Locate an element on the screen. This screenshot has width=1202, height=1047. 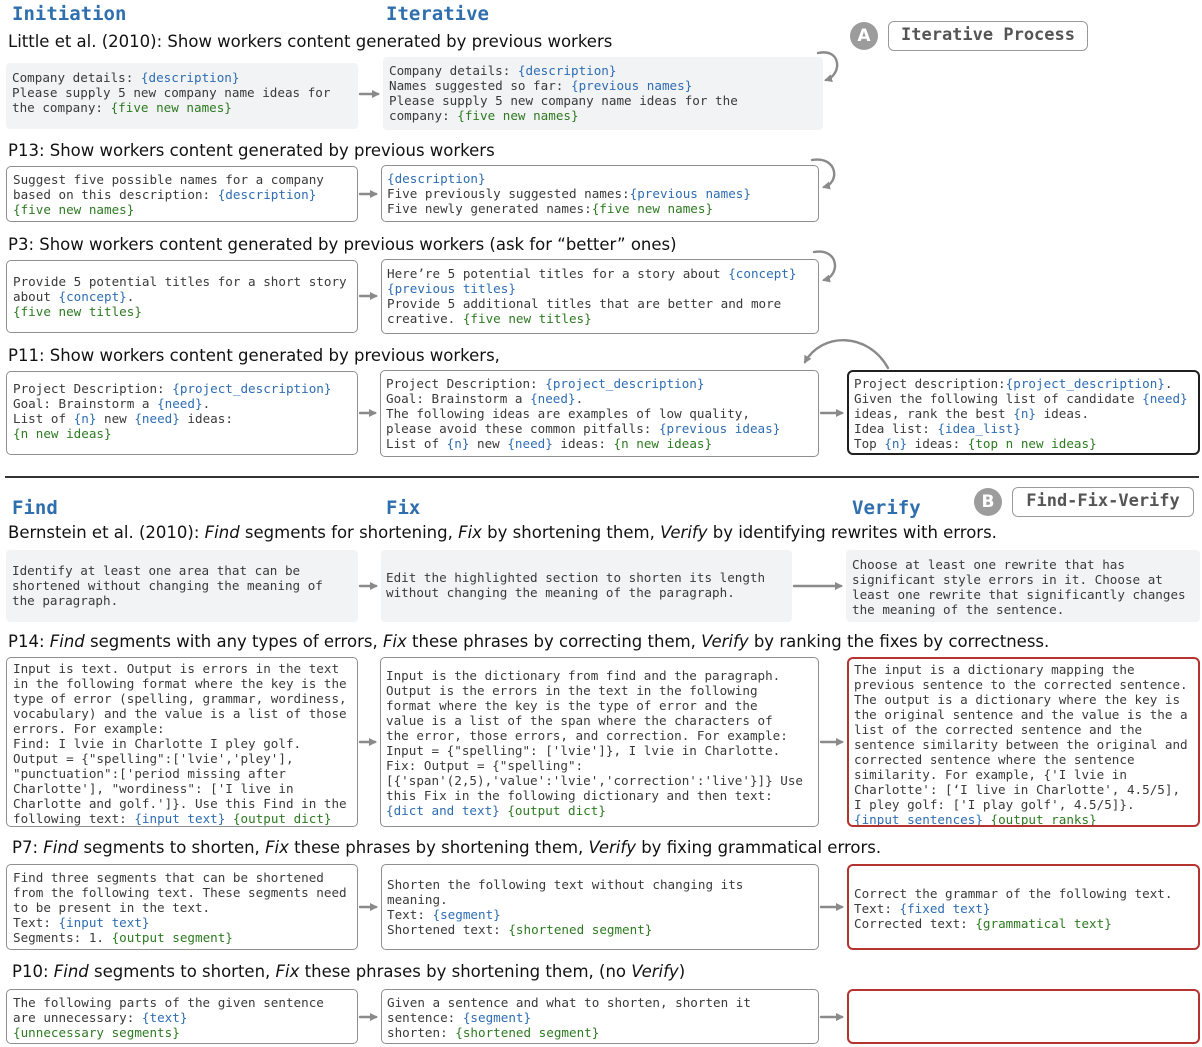
prompt-text: ideas. is located at coordinates (1062, 413).